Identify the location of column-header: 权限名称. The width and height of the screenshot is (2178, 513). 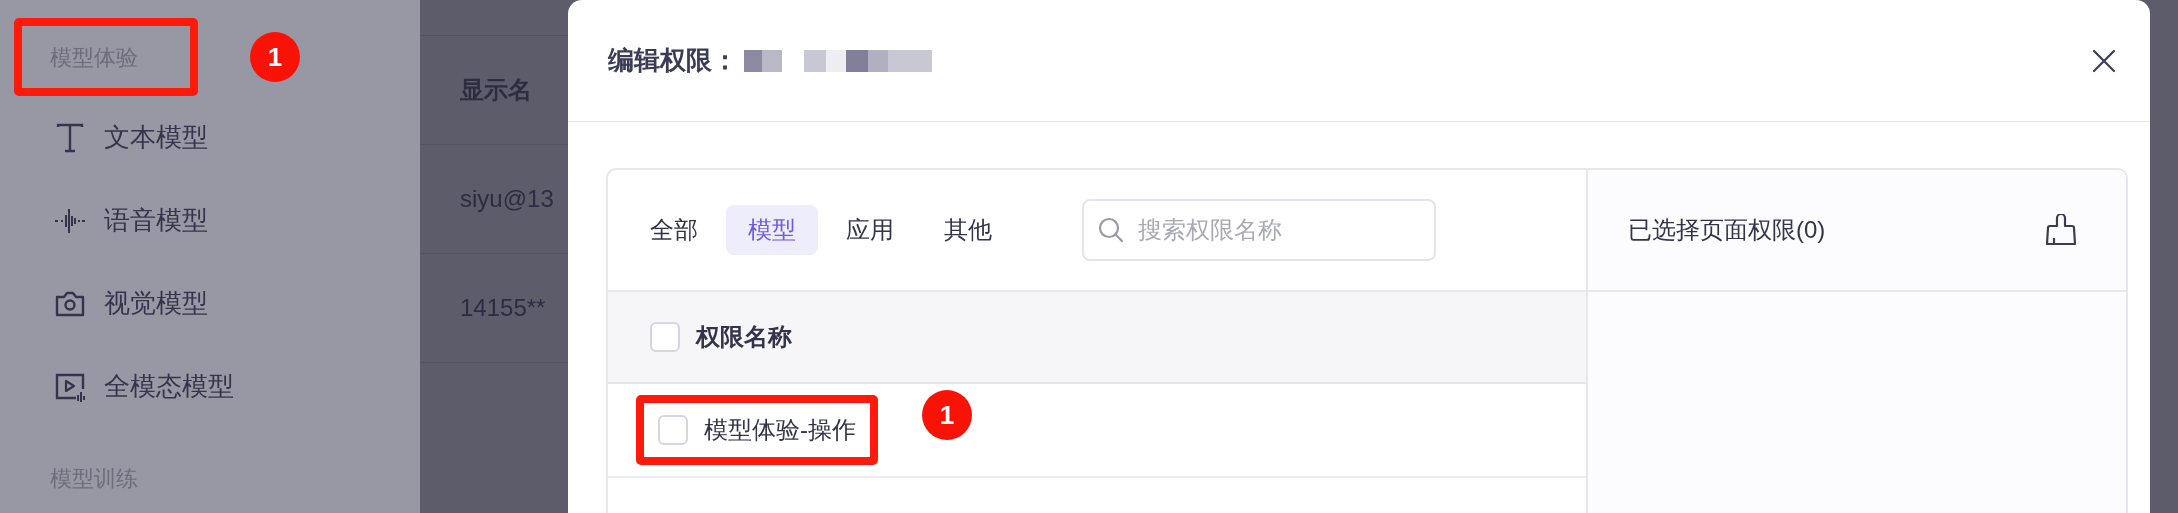
(744, 337).